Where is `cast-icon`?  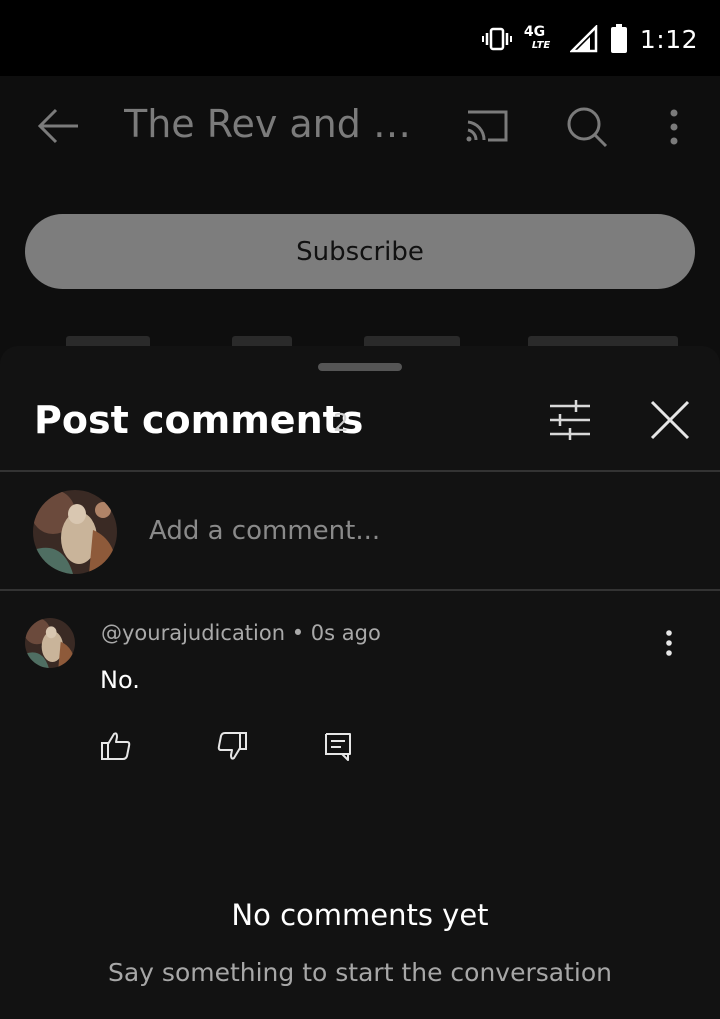 cast-icon is located at coordinates (487, 126).